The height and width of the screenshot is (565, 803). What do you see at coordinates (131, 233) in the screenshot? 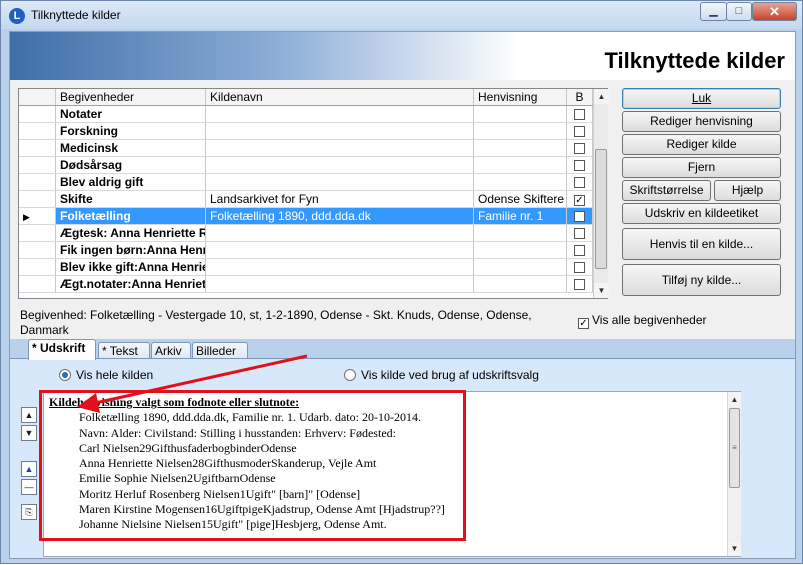
I see `cell-event: Ægtesk: Anna Henriette R` at bounding box center [131, 233].